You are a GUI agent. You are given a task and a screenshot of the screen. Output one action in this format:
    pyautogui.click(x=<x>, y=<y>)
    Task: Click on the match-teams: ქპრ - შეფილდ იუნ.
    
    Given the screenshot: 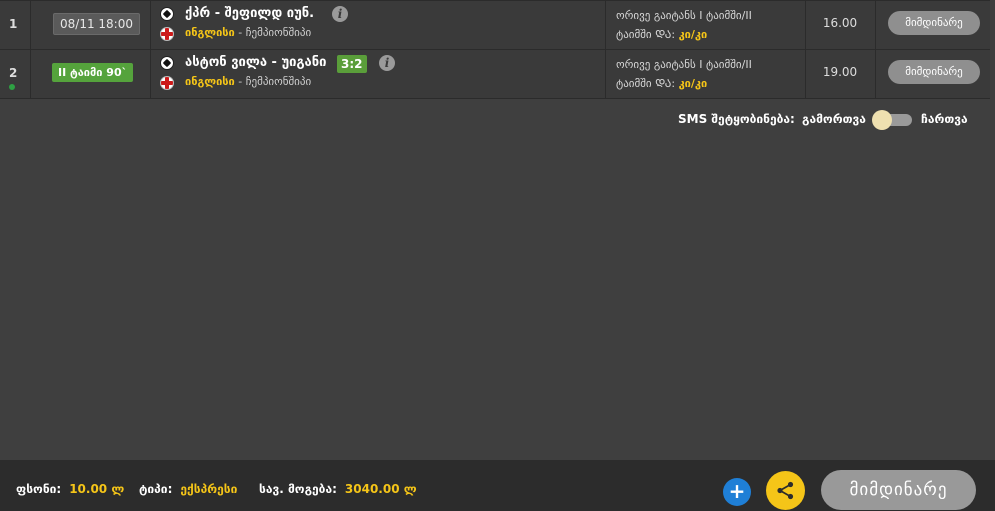 What is the action you would take?
    pyautogui.click(x=249, y=13)
    